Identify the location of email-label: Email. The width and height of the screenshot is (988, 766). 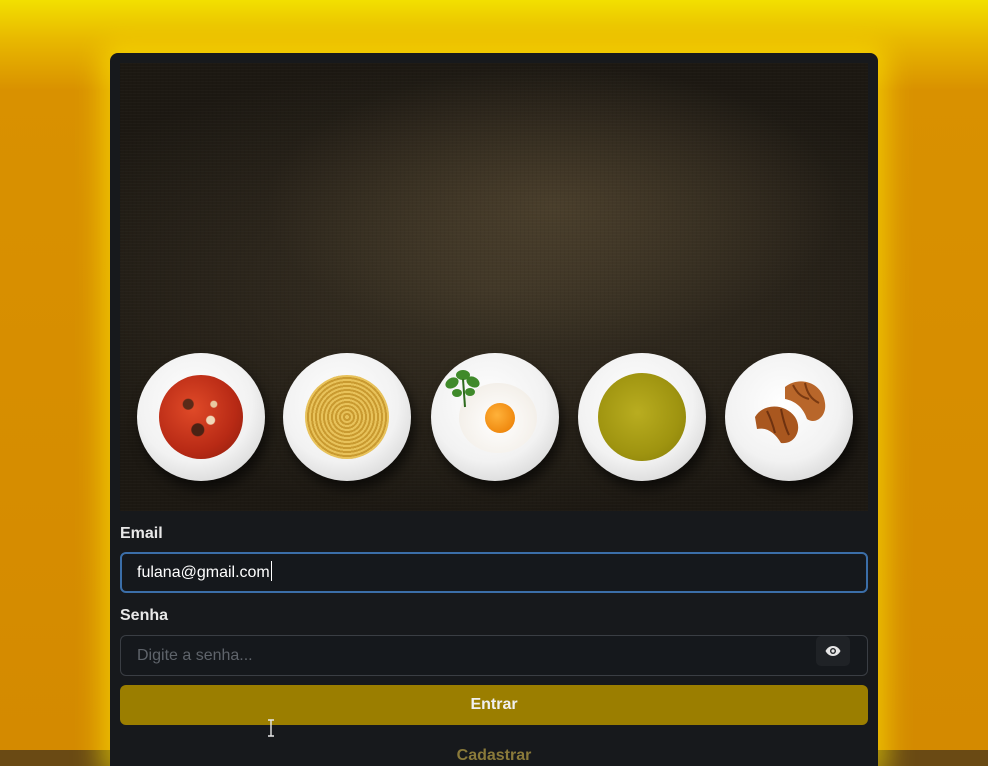
(141, 533).